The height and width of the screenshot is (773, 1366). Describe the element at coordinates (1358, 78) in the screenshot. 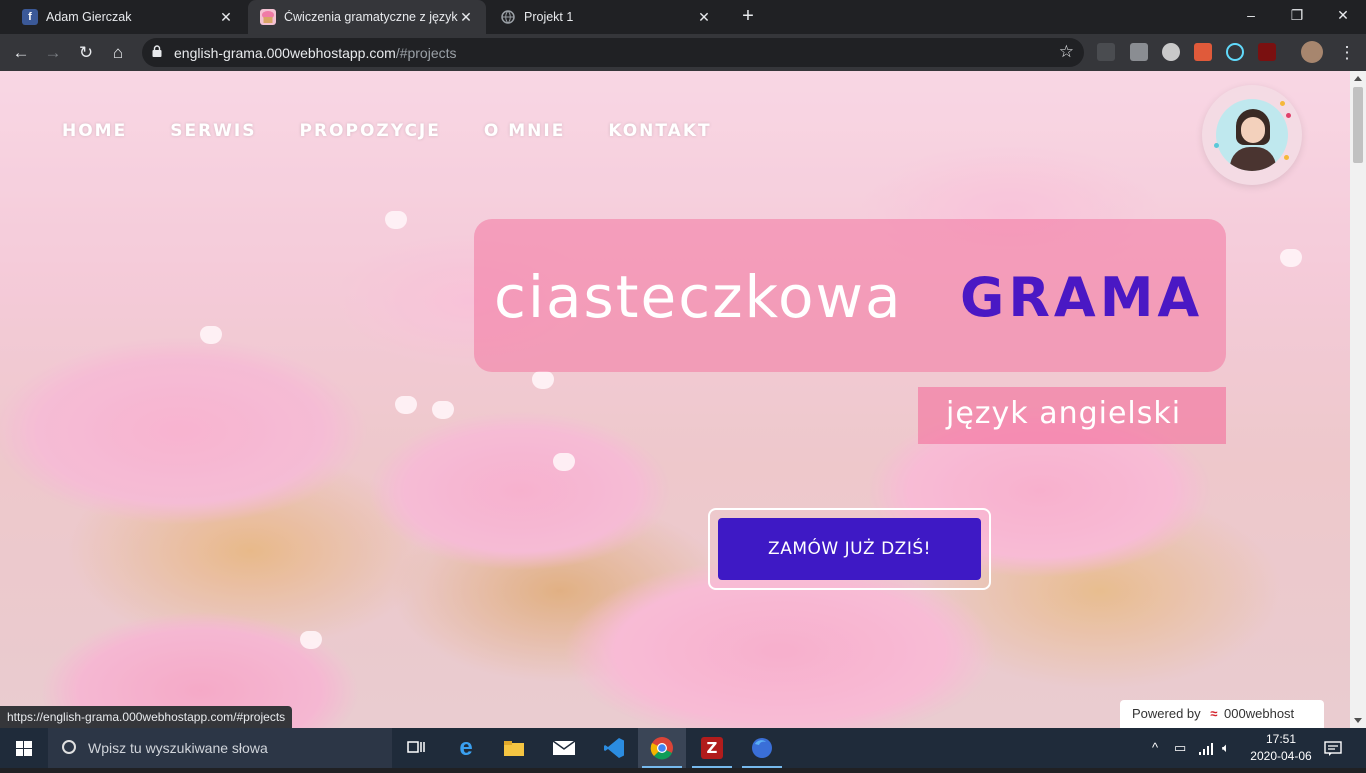

I see `scroll-up-icon` at that location.